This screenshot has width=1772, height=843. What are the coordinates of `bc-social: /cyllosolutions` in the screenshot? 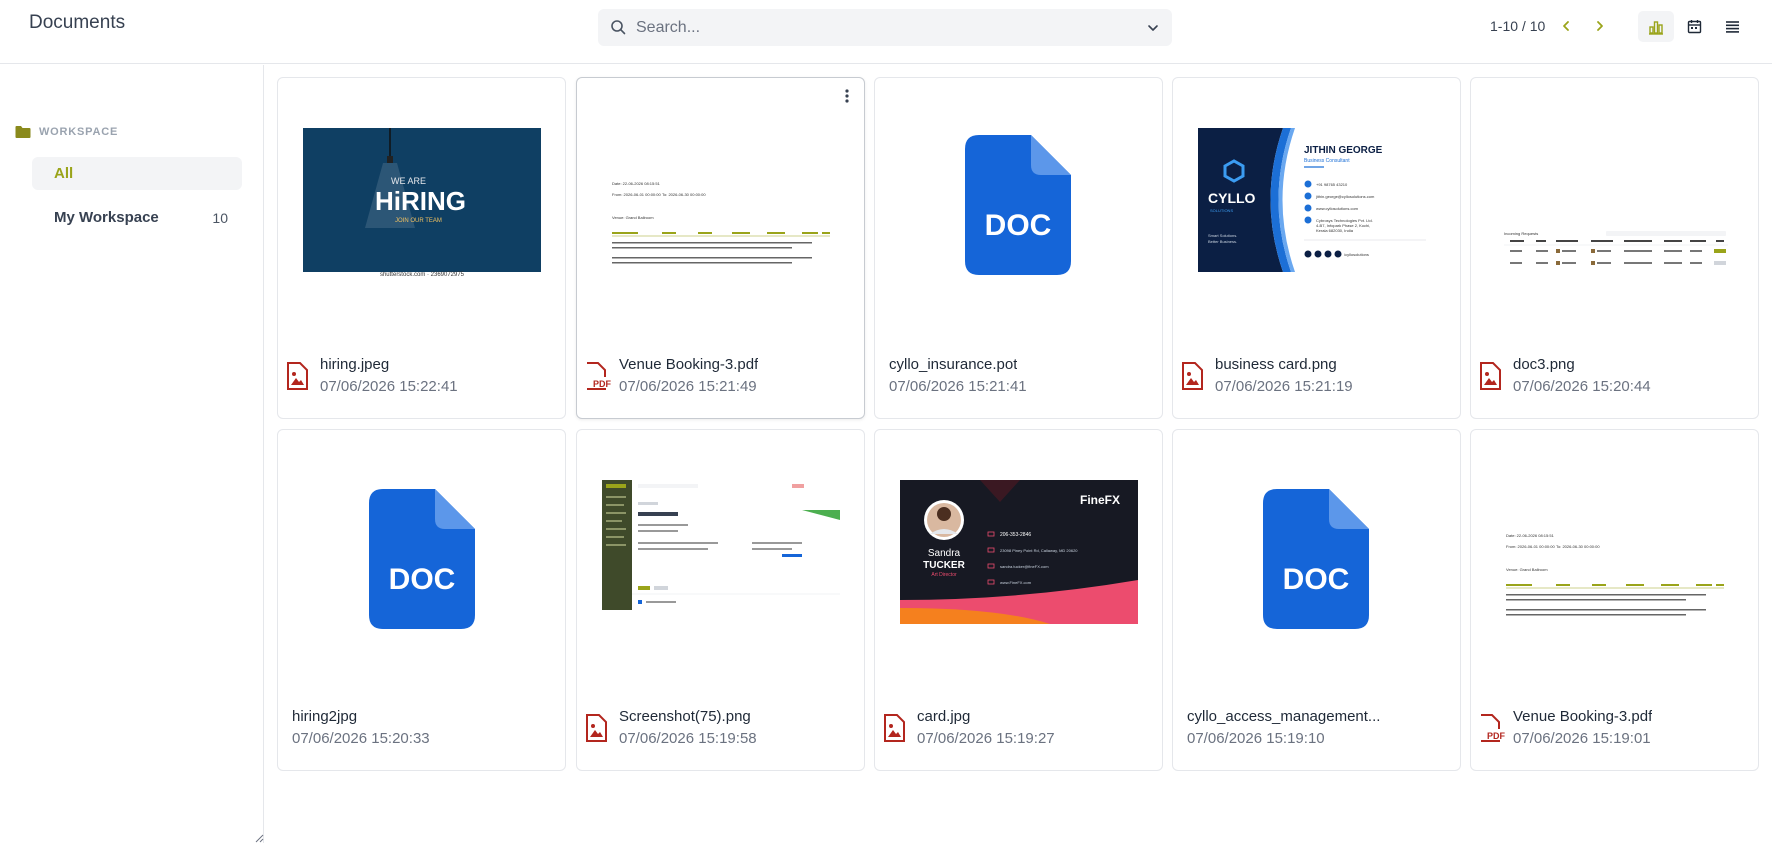 It's located at (1356, 254).